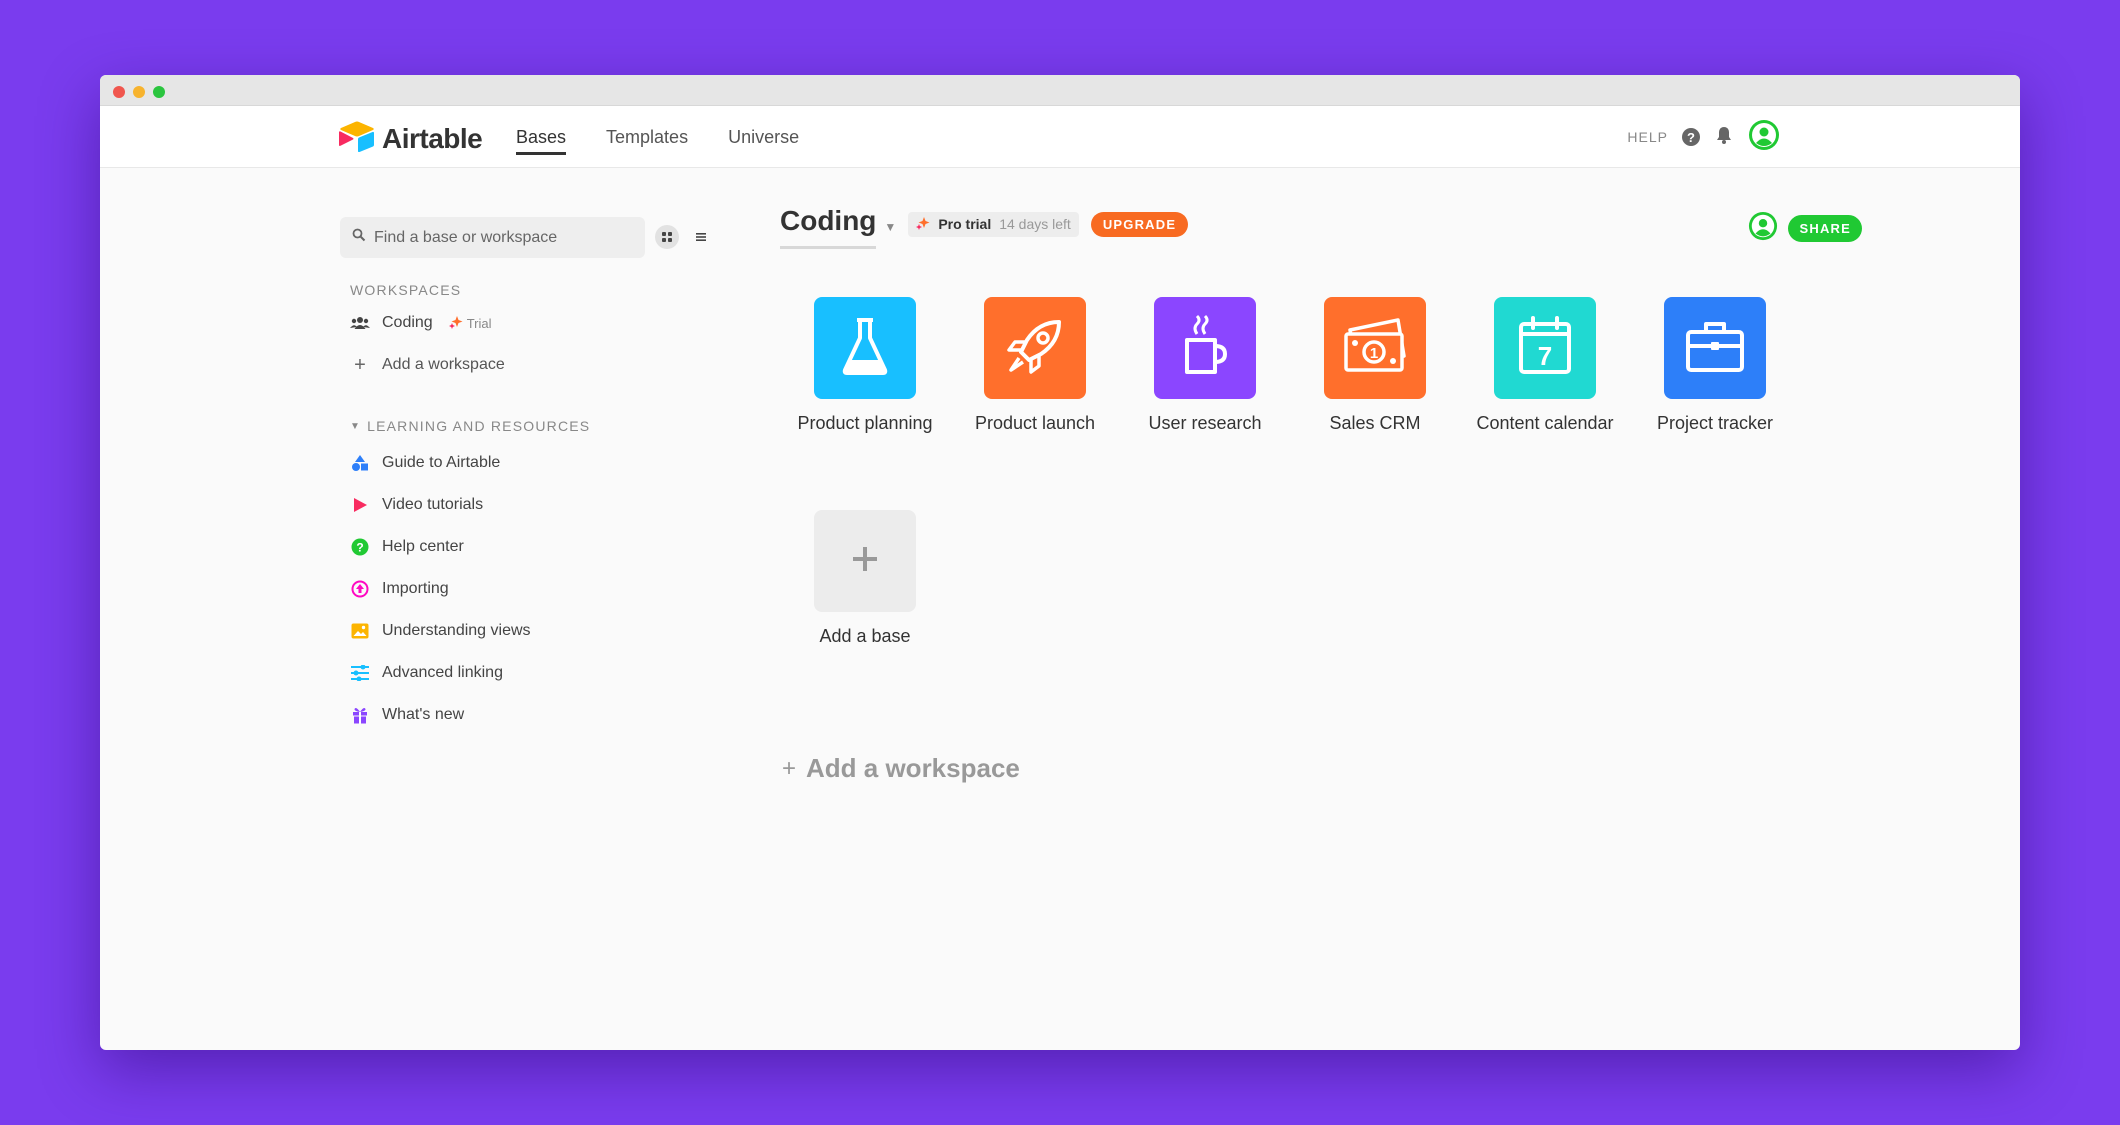 This screenshot has height=1125, width=2120. I want to click on airtable-logo-icon, so click(357, 138).